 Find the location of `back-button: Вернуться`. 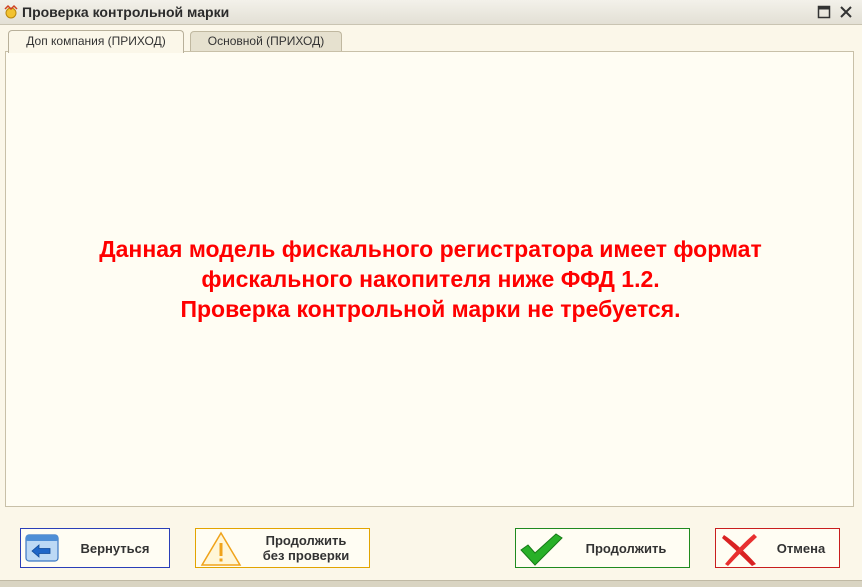

back-button: Вернуться is located at coordinates (95, 548).